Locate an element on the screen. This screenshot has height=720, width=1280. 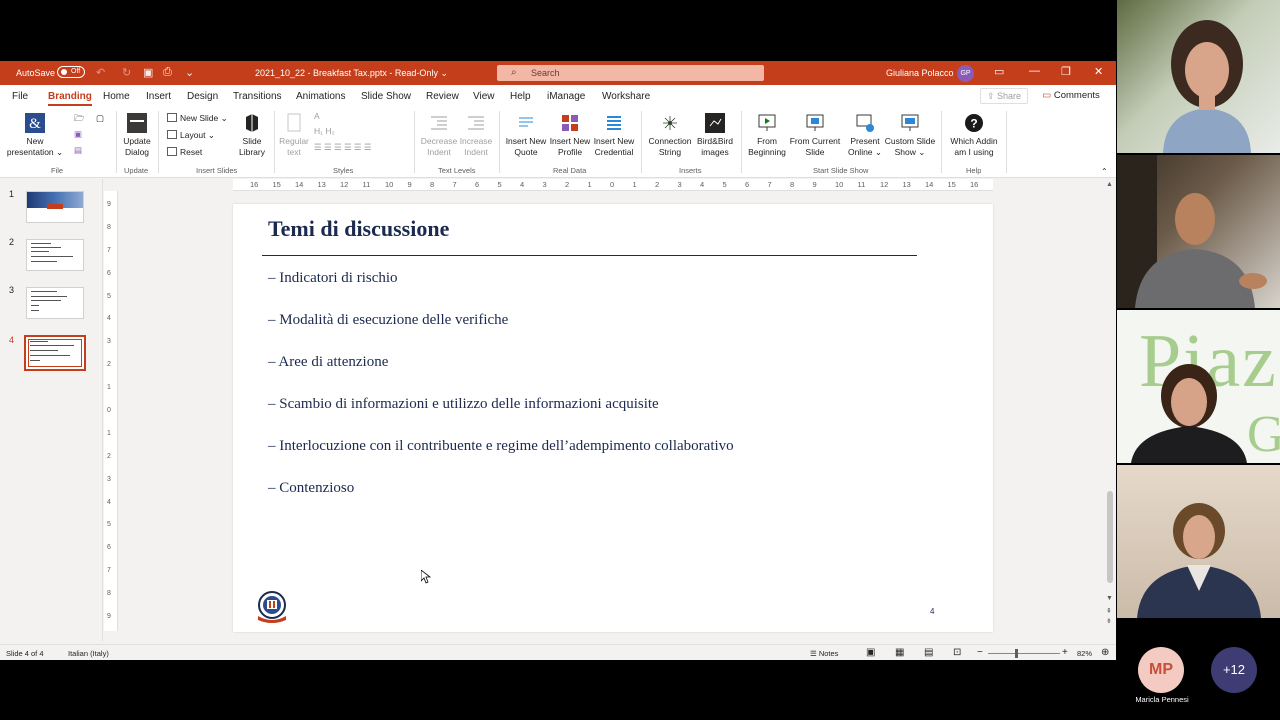
zoom-out-icon: − is located at coordinates (980, 652).